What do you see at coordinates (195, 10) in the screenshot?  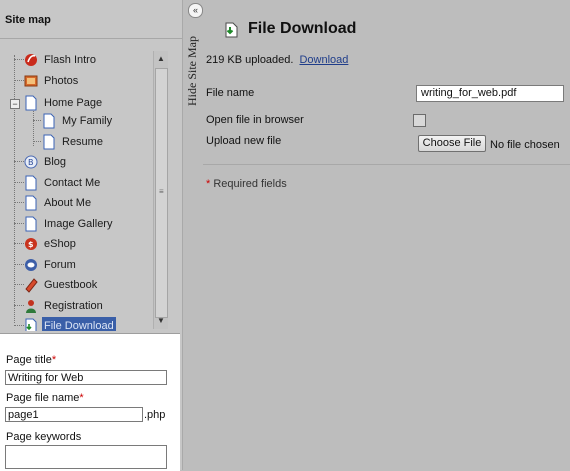 I see `hide-site-map-button: «` at bounding box center [195, 10].